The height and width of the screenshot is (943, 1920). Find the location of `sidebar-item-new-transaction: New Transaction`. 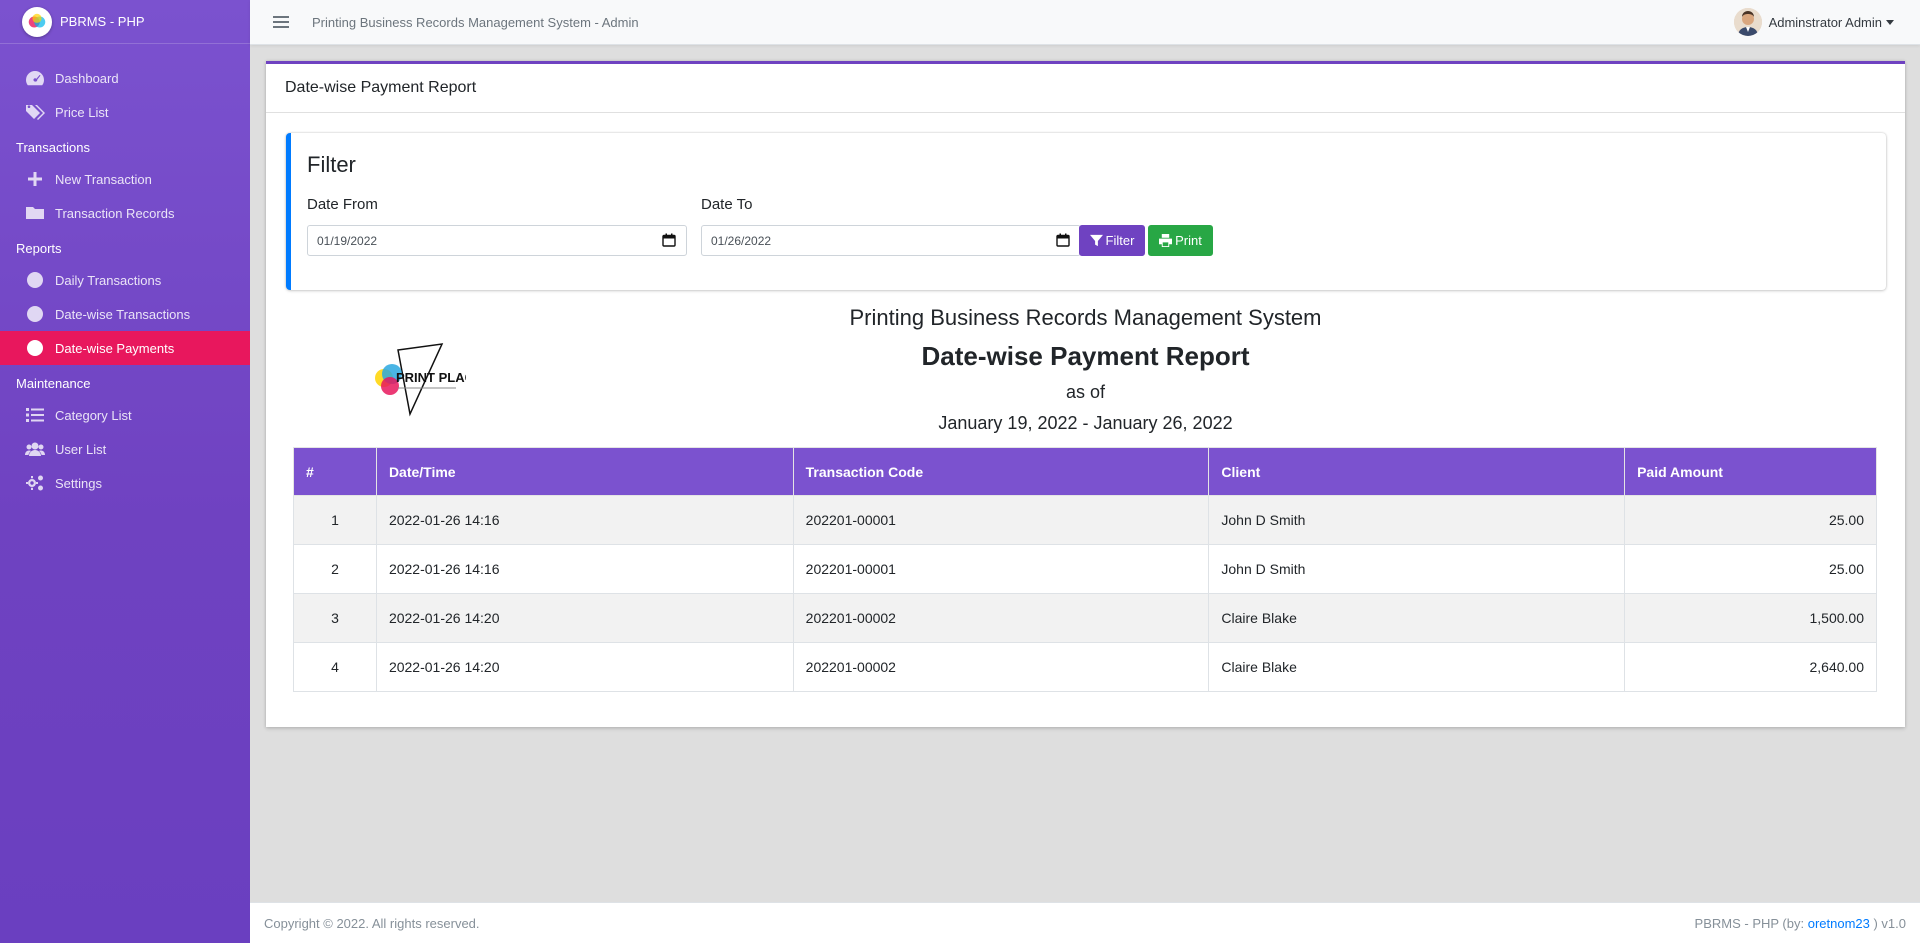

sidebar-item-new-transaction: New Transaction is located at coordinates (125, 179).